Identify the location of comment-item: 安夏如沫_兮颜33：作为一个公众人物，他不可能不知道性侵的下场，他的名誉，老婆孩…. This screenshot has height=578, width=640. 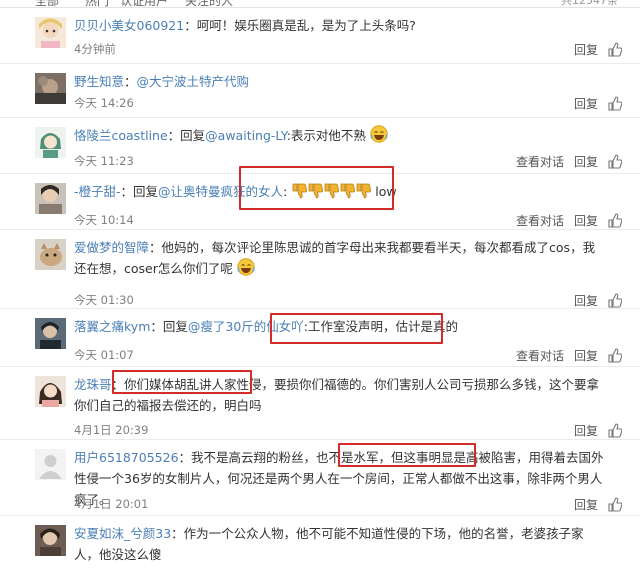
(320, 547).